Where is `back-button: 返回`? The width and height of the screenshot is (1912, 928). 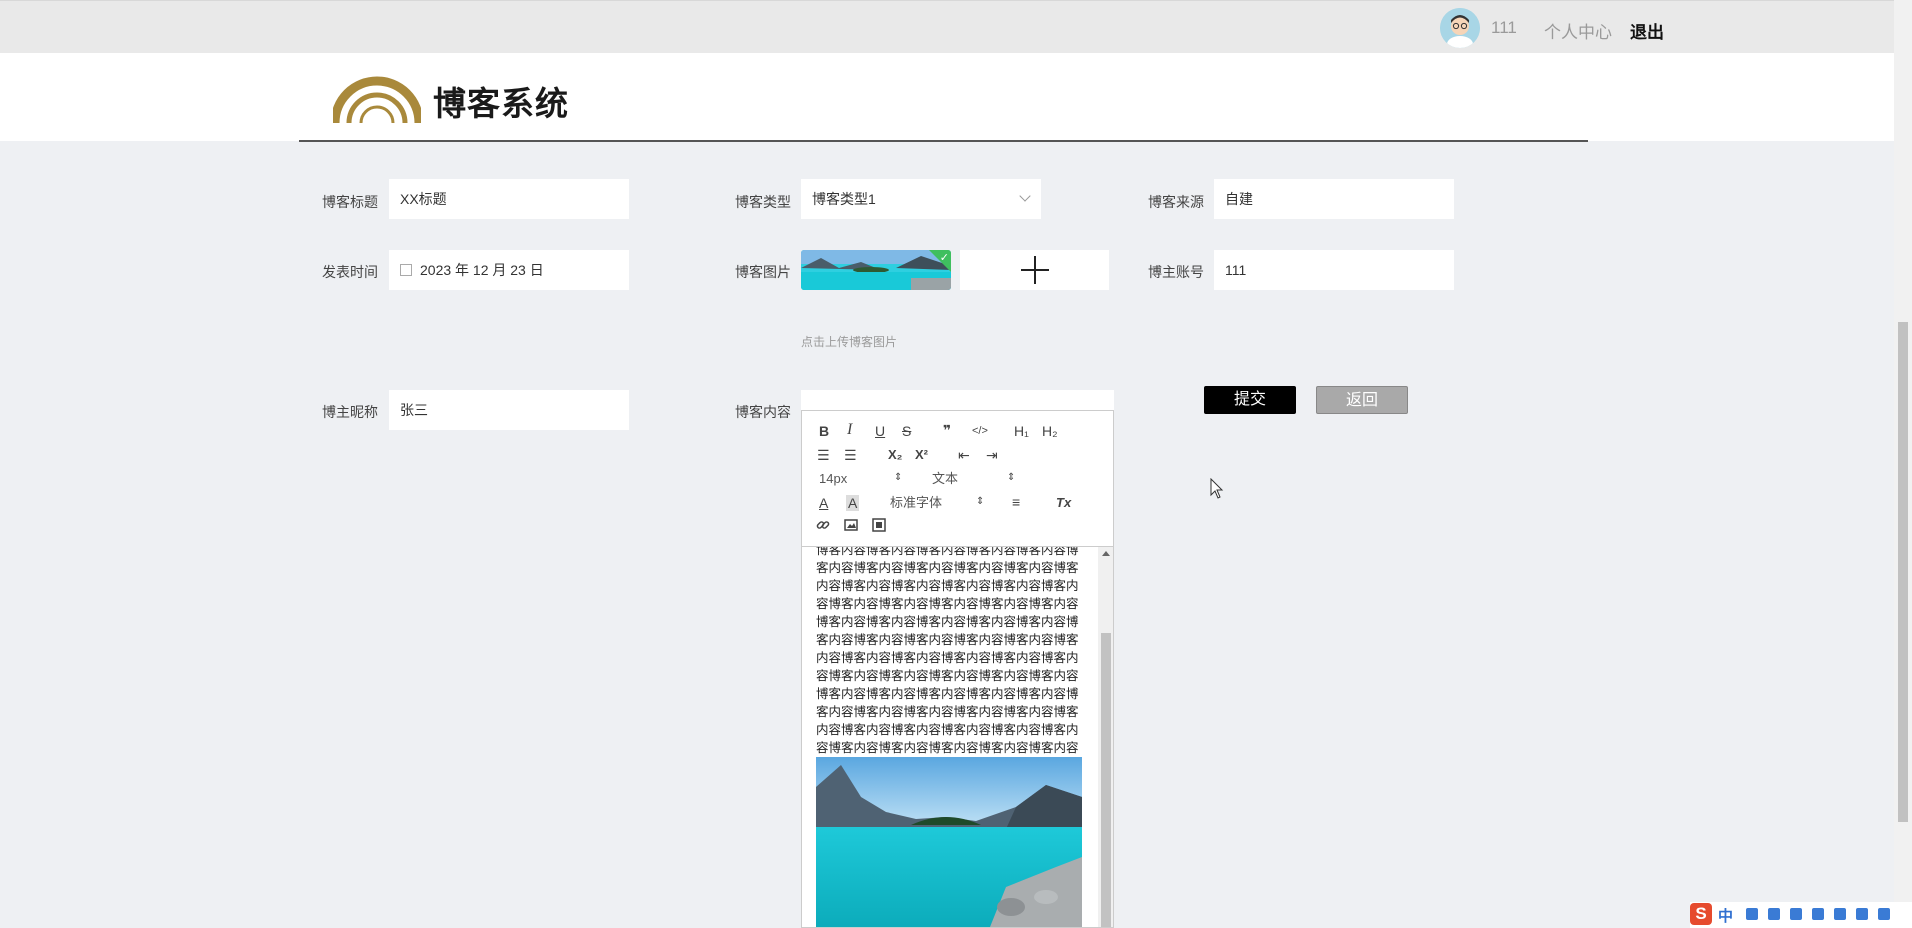 back-button: 返回 is located at coordinates (1362, 400).